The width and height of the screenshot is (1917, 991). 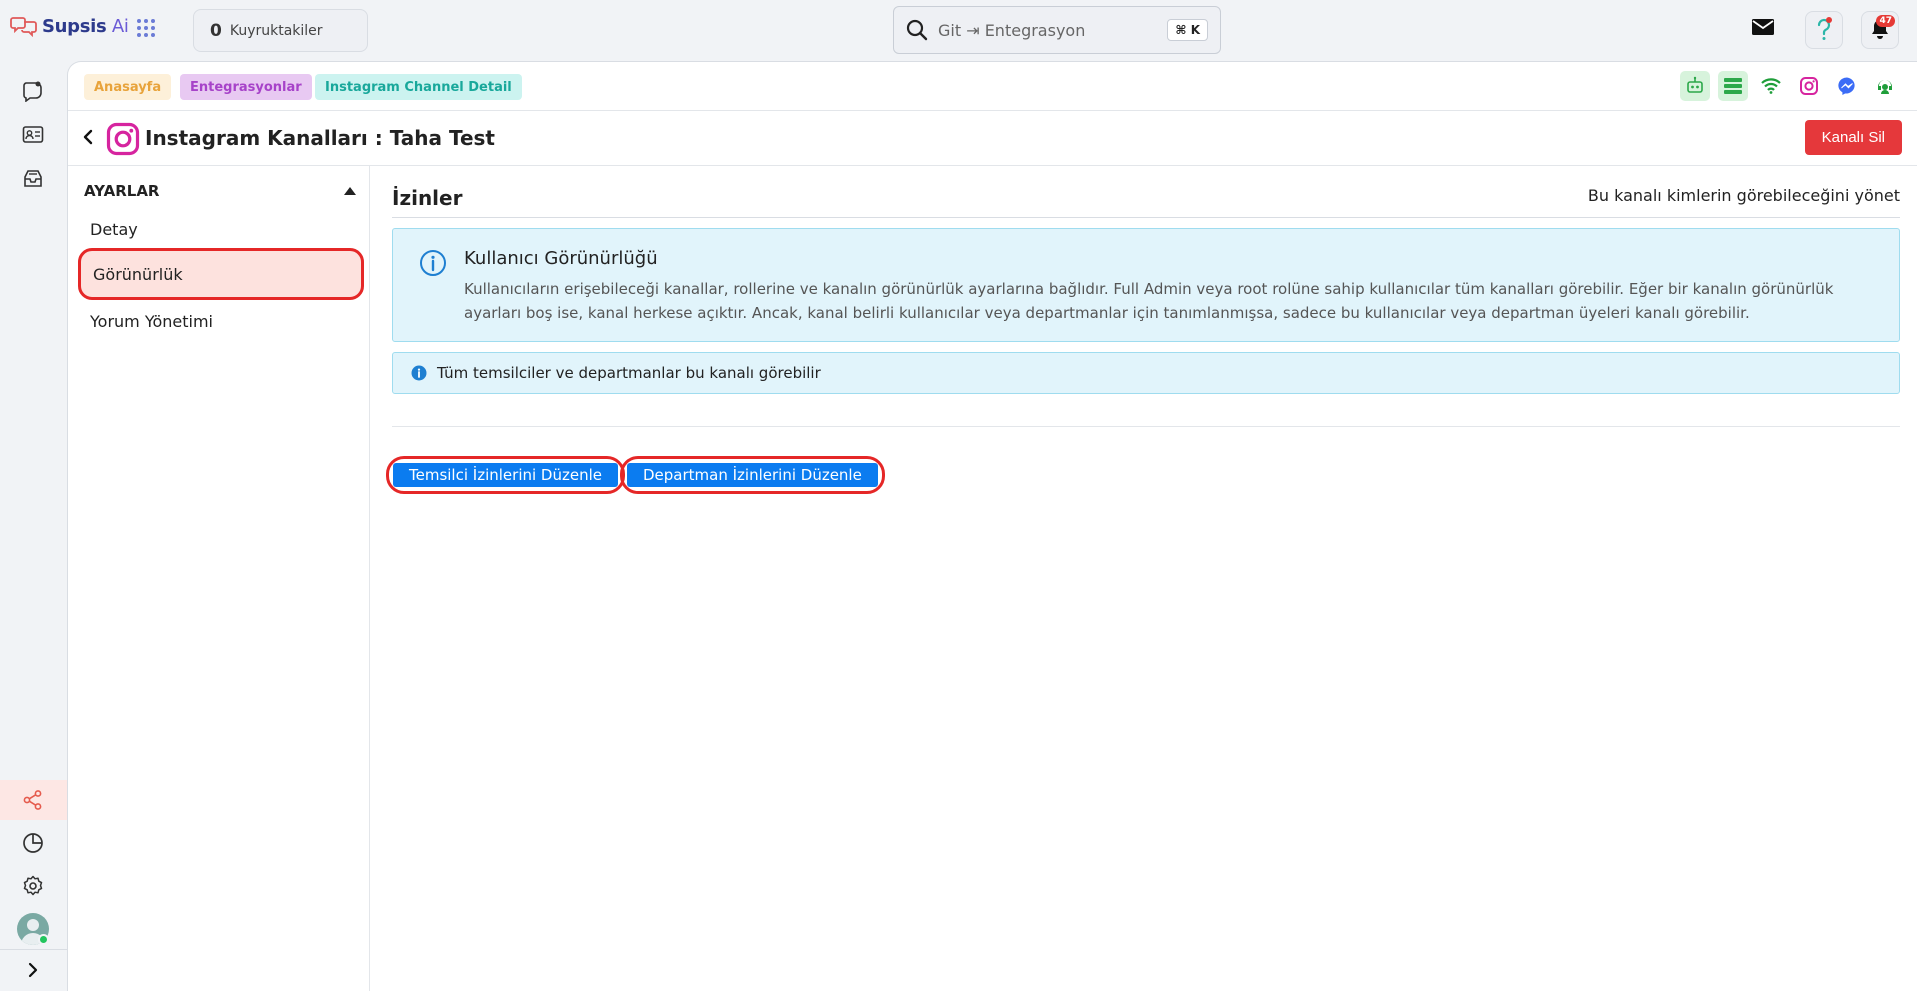 What do you see at coordinates (216, 30) in the screenshot?
I see `queue-count: 0` at bounding box center [216, 30].